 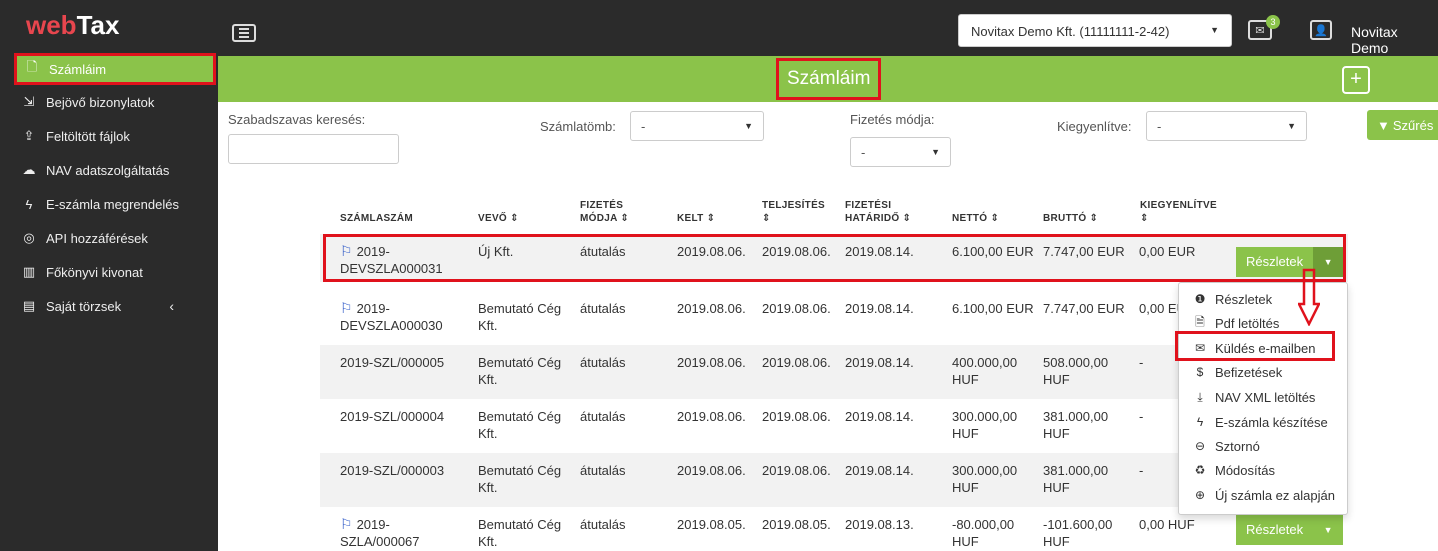 I want to click on search-input, so click(x=313, y=149).